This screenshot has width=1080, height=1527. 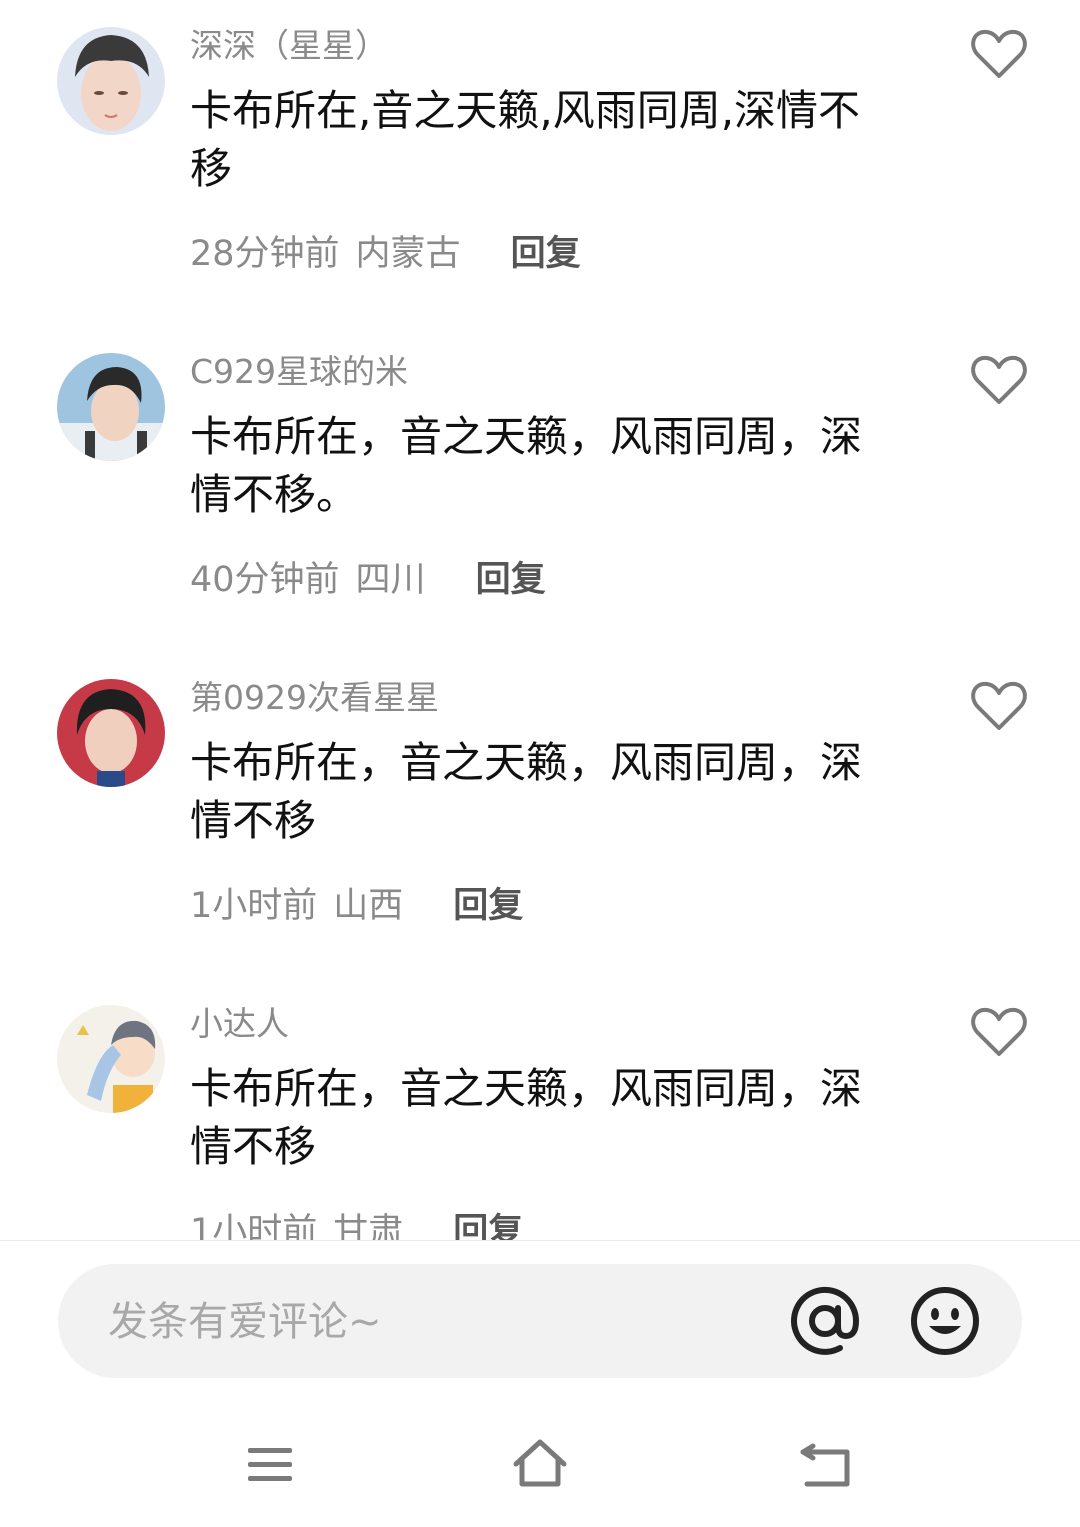 I want to click on comment-time: 28分钟前, so click(x=265, y=254).